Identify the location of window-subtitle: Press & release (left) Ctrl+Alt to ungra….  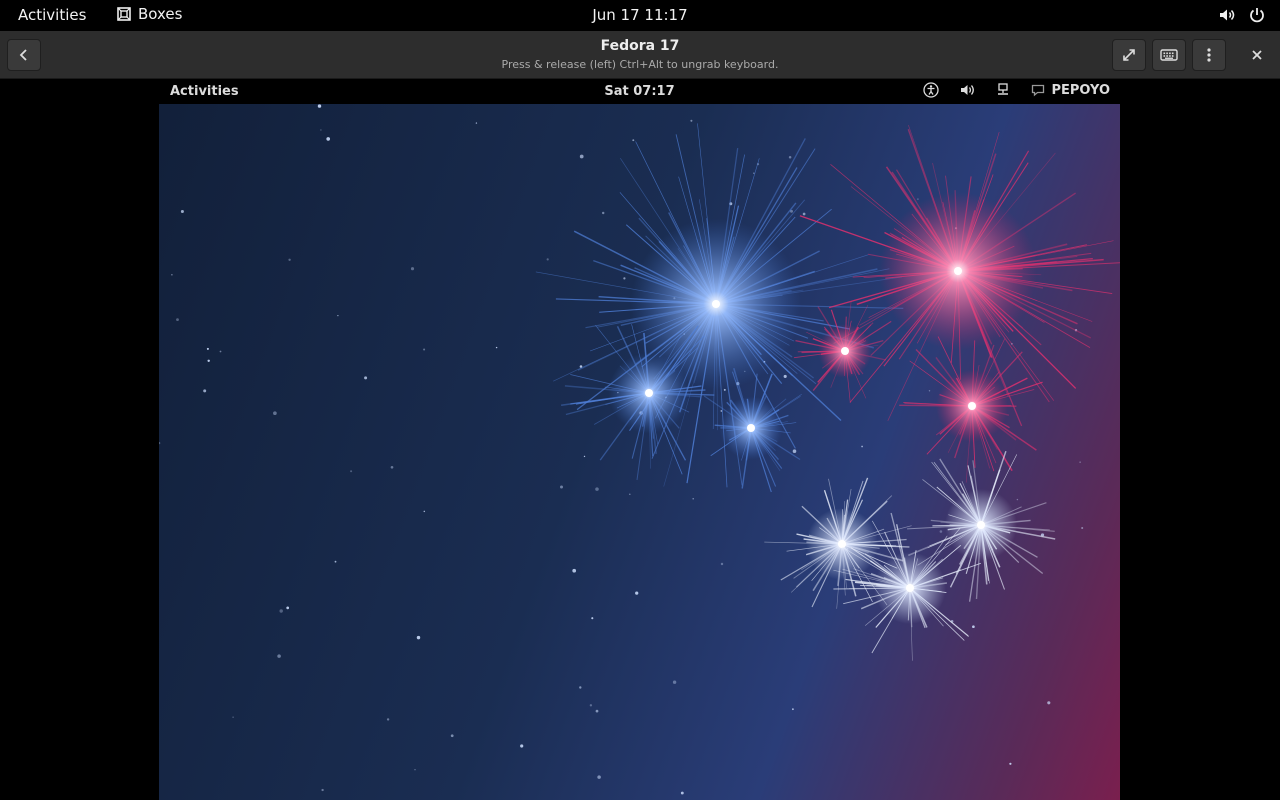
(640, 64).